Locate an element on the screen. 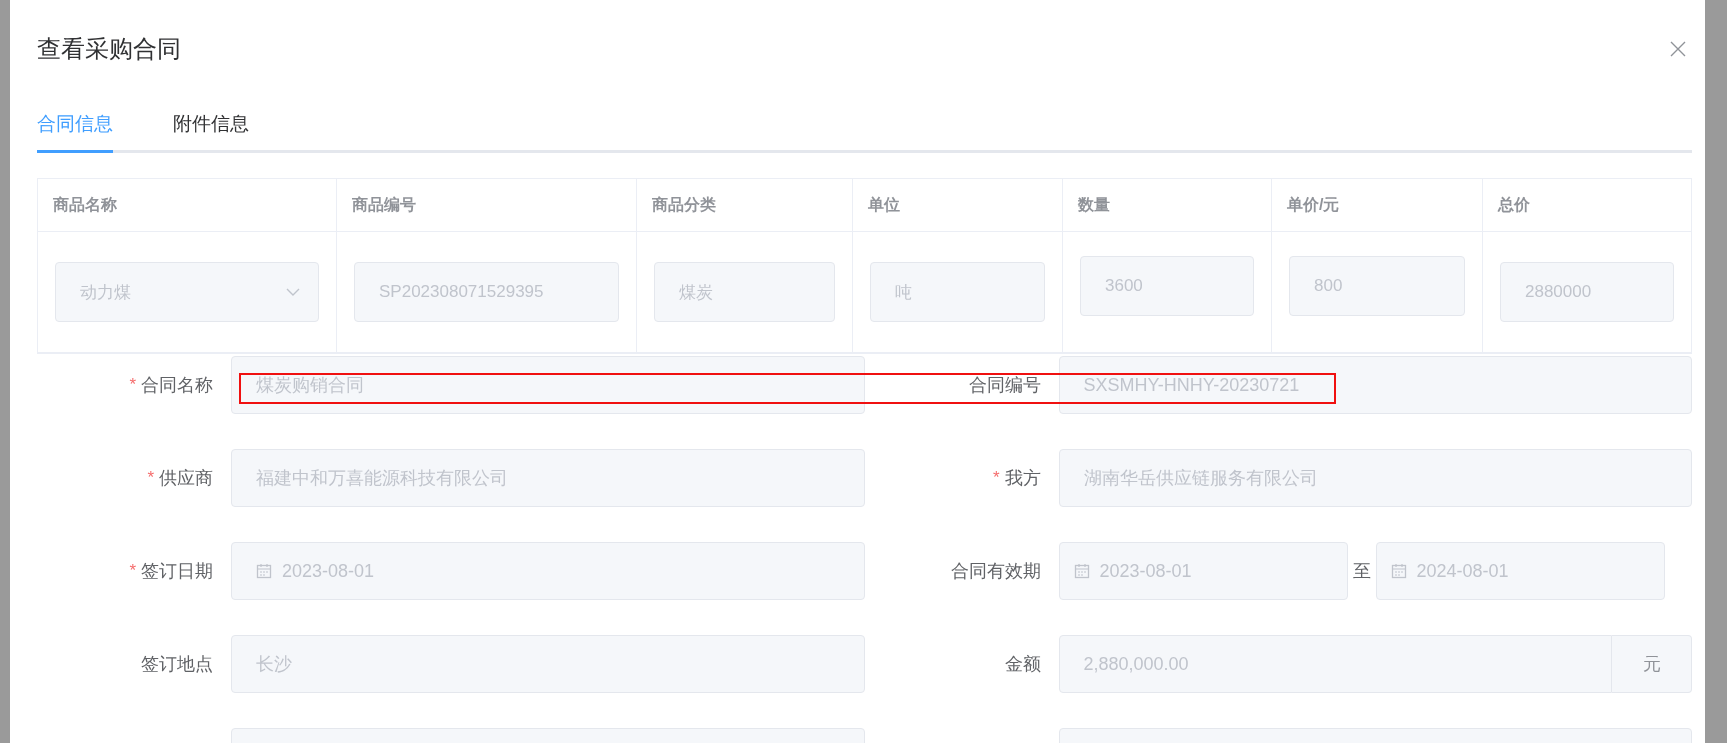  column-header: 总价 is located at coordinates (1587, 205).